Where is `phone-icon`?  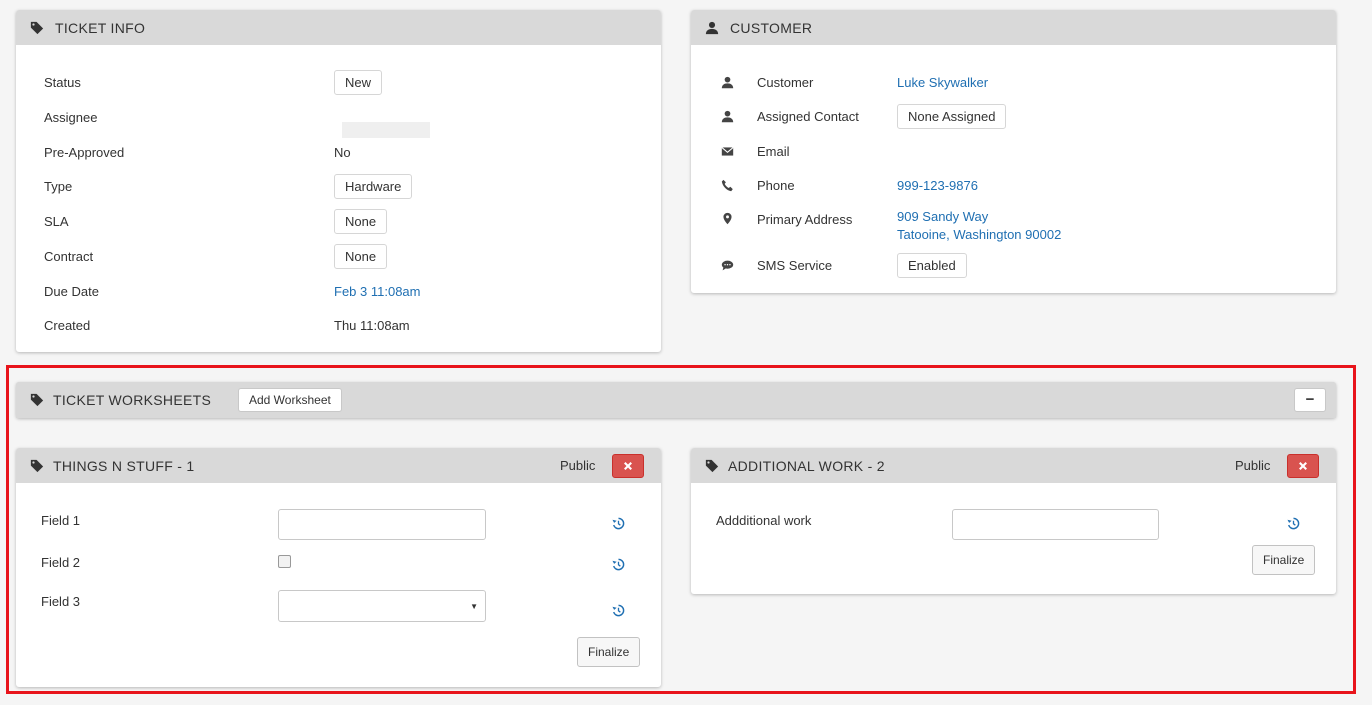 phone-icon is located at coordinates (728, 186).